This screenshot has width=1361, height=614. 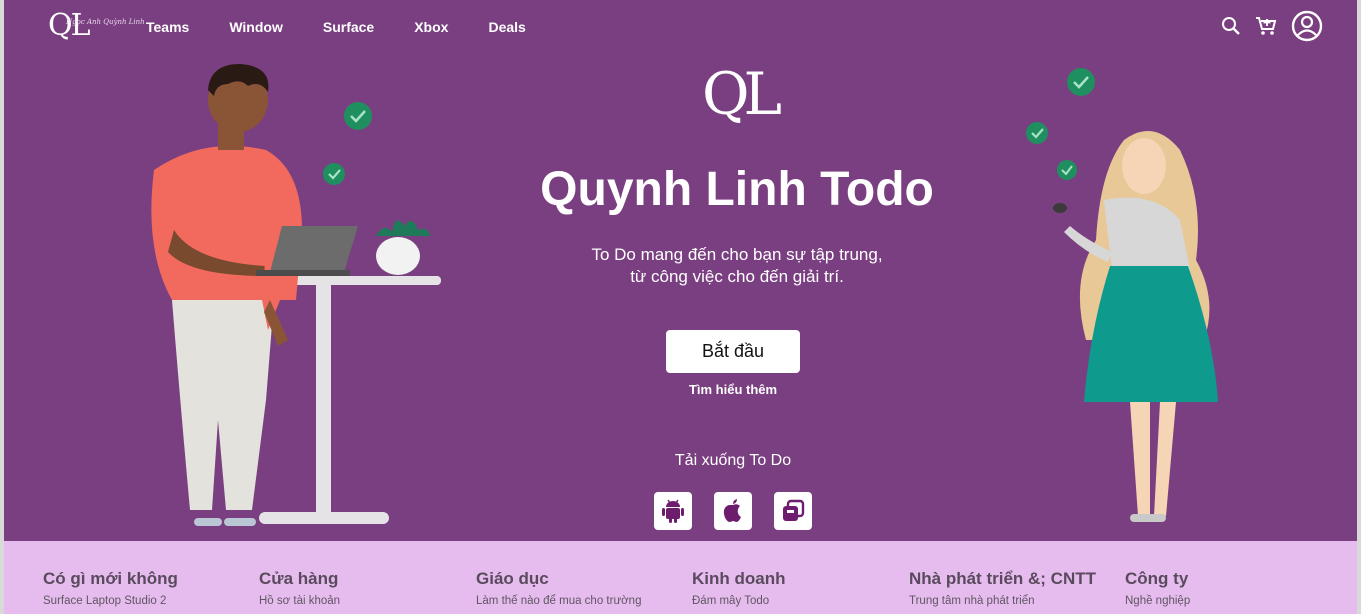 What do you see at coordinates (1359, 307) in the screenshot?
I see `window-edge-right` at bounding box center [1359, 307].